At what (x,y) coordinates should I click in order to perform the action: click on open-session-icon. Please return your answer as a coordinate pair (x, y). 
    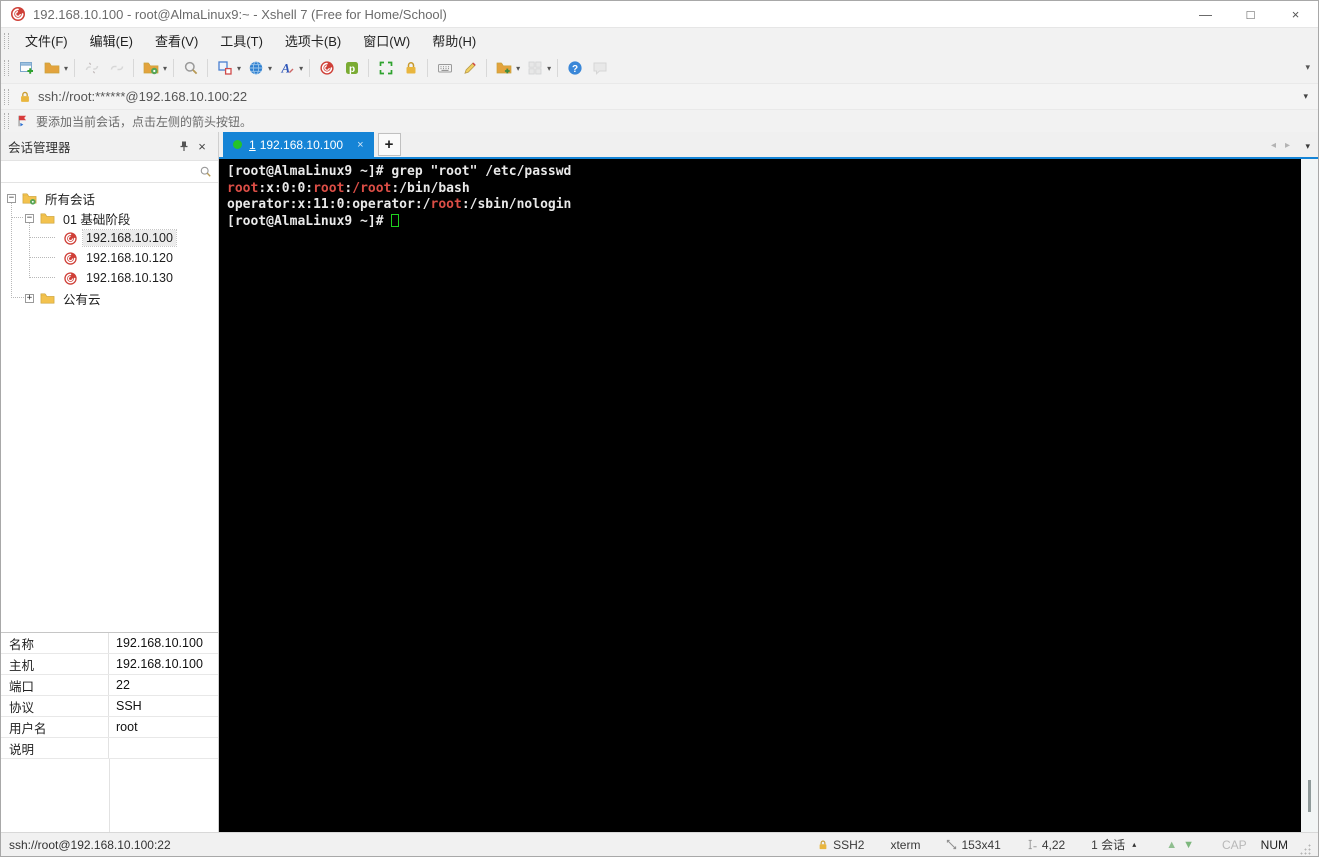
    Looking at the image, I should click on (52, 68).